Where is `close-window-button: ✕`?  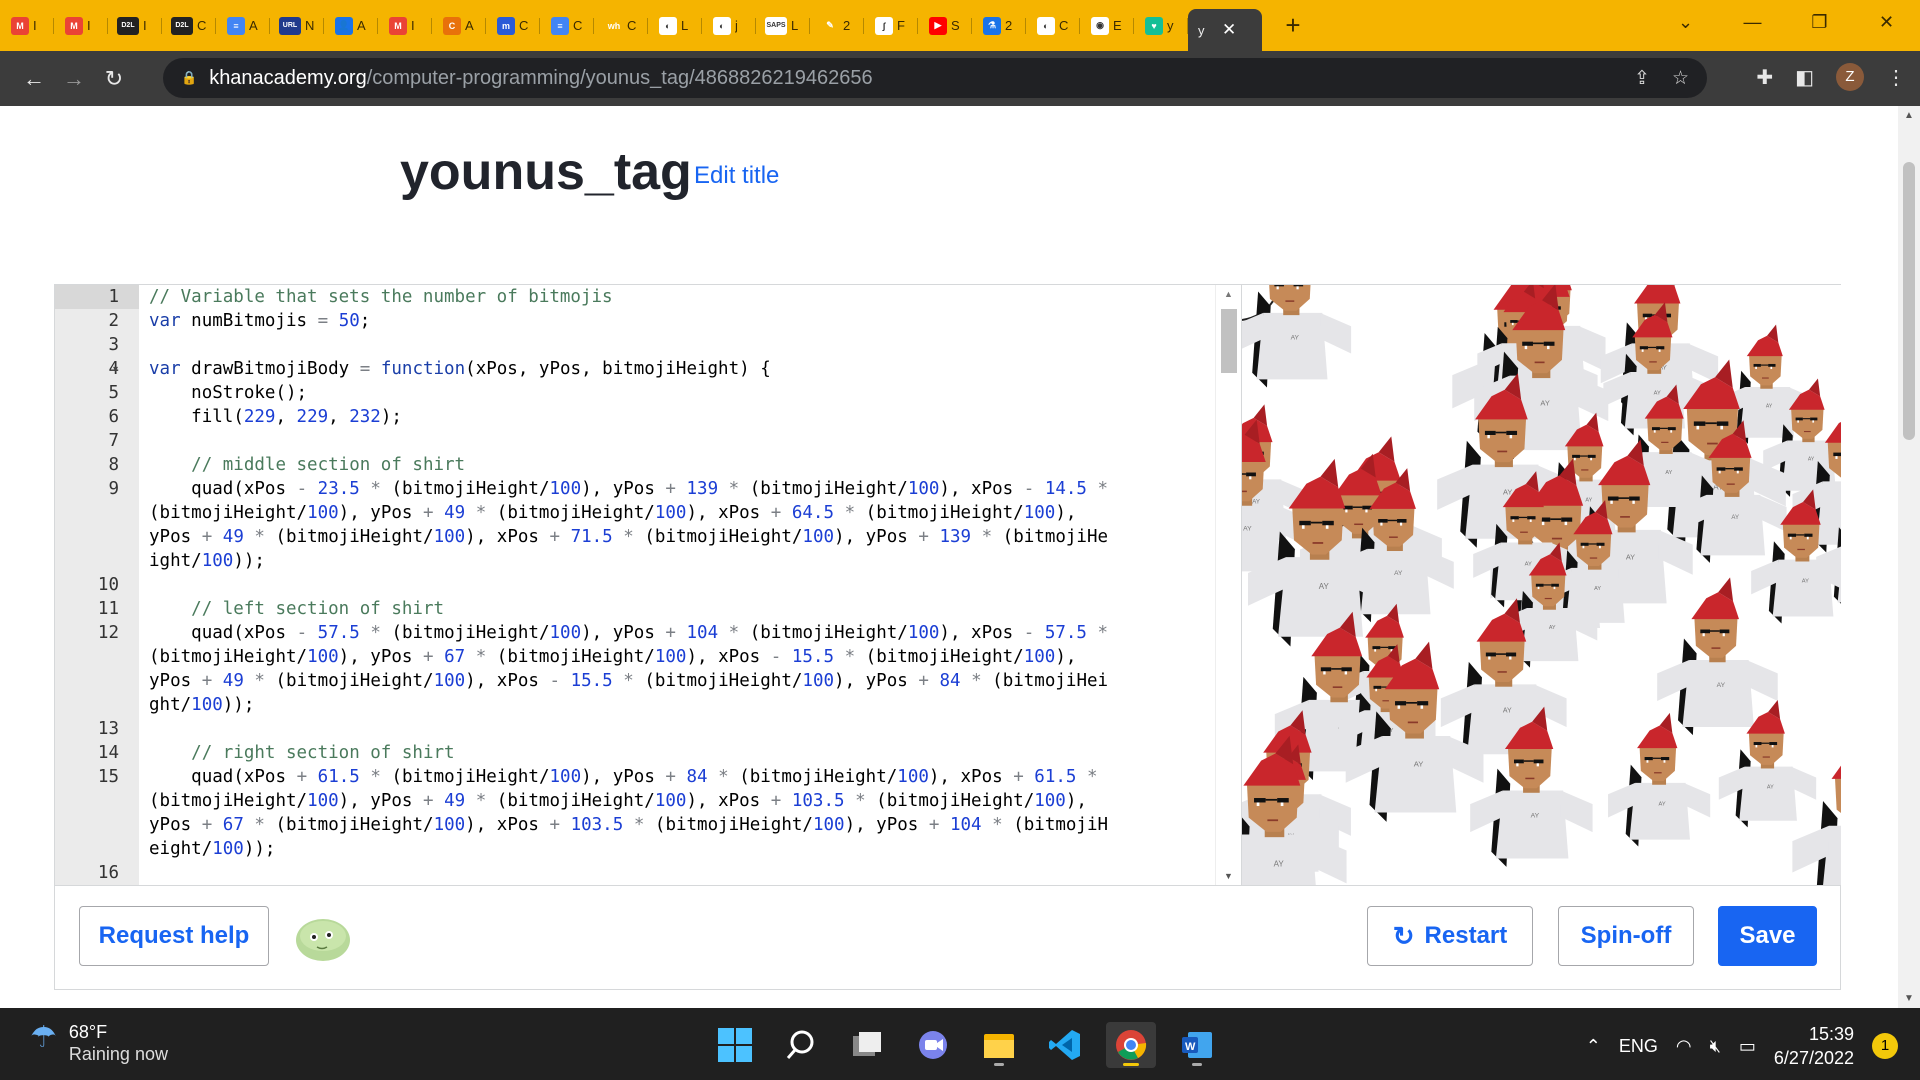
close-window-button: ✕ is located at coordinates (1886, 22).